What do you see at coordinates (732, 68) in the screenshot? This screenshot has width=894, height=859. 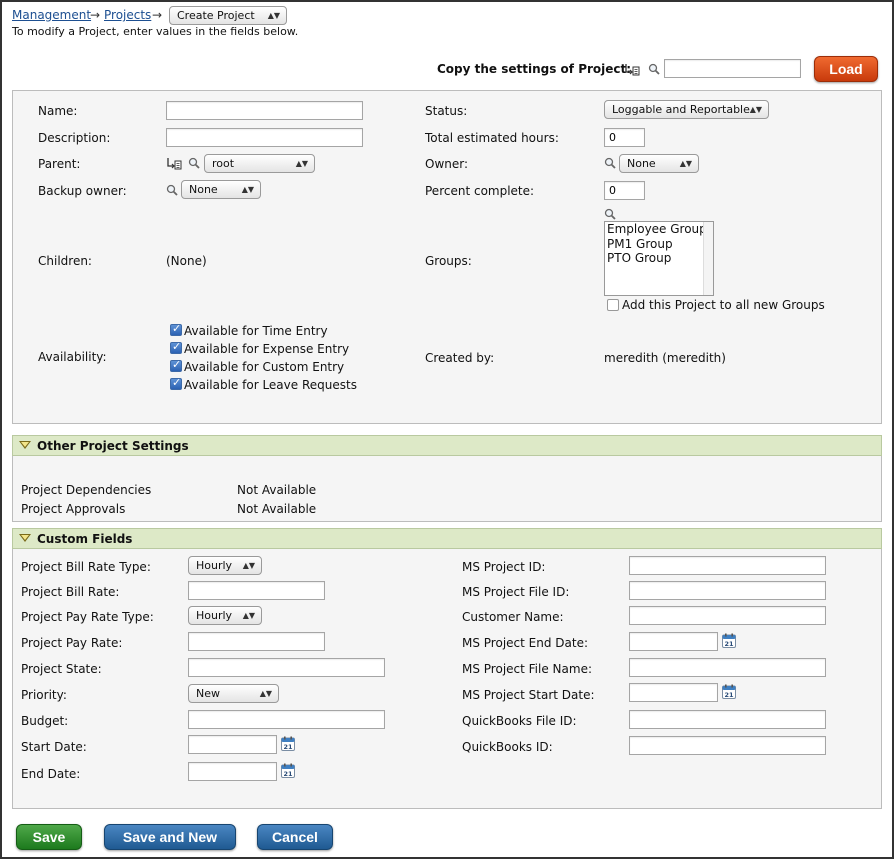 I see `copy-project-input` at bounding box center [732, 68].